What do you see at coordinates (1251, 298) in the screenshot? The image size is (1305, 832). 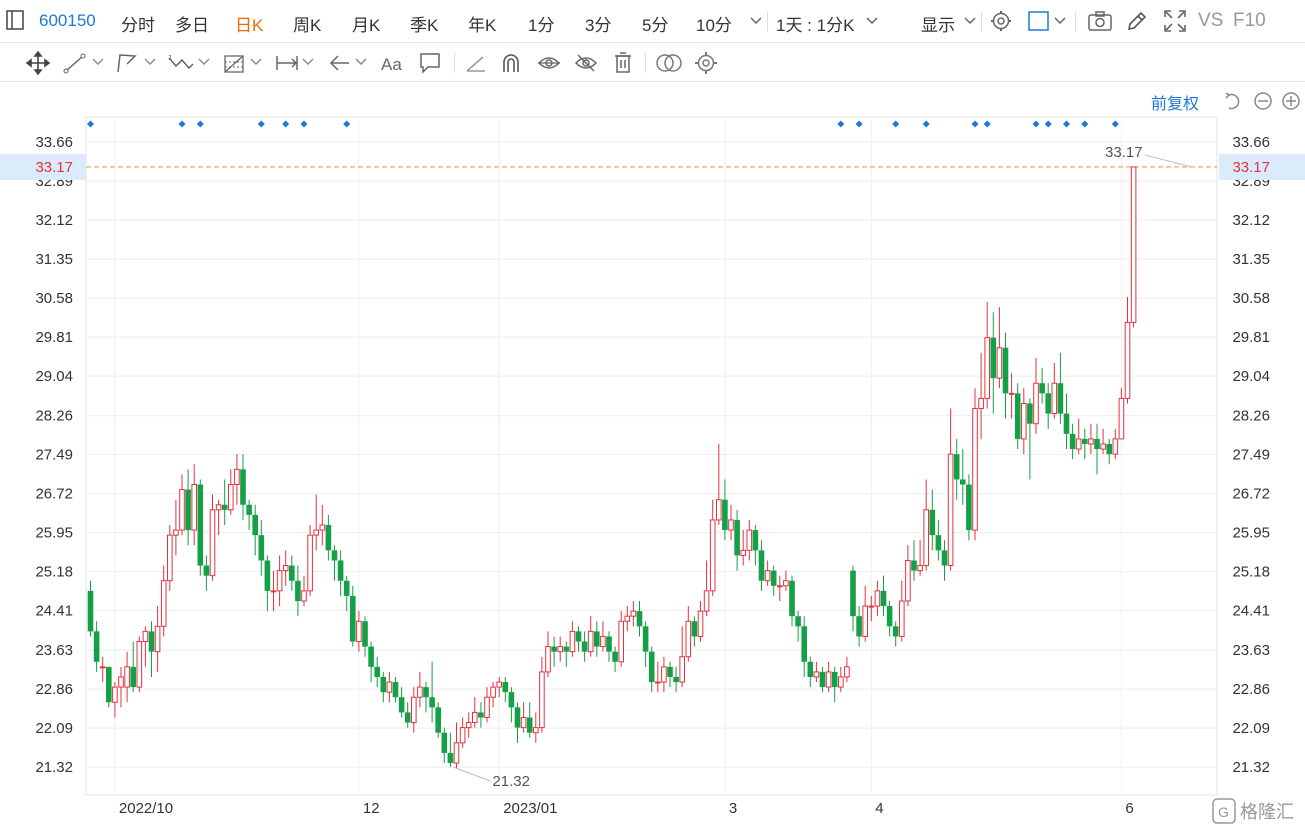 I see `y-tick-label-right: 30.58` at bounding box center [1251, 298].